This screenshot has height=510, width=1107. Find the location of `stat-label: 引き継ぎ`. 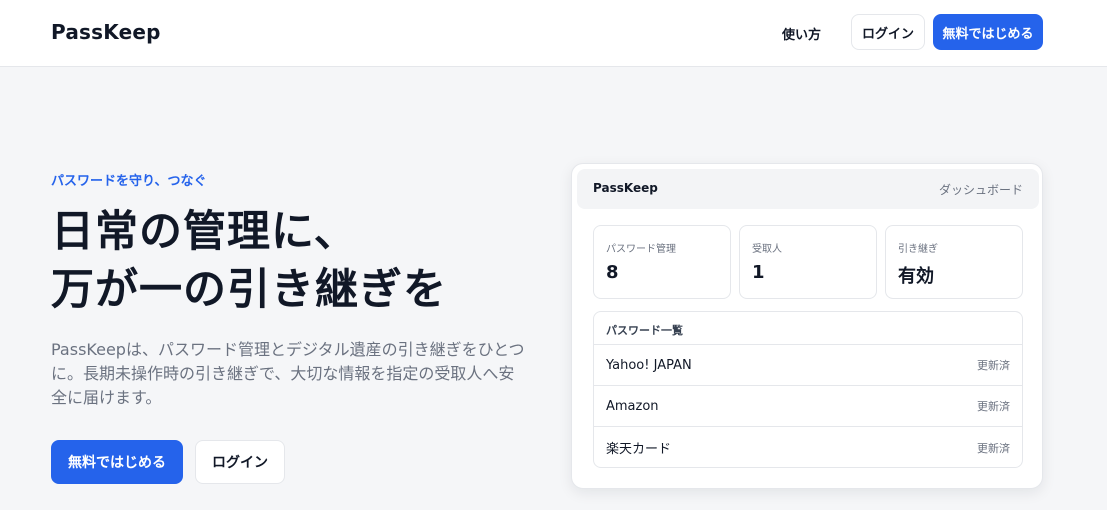

stat-label: 引き継ぎ is located at coordinates (918, 249).